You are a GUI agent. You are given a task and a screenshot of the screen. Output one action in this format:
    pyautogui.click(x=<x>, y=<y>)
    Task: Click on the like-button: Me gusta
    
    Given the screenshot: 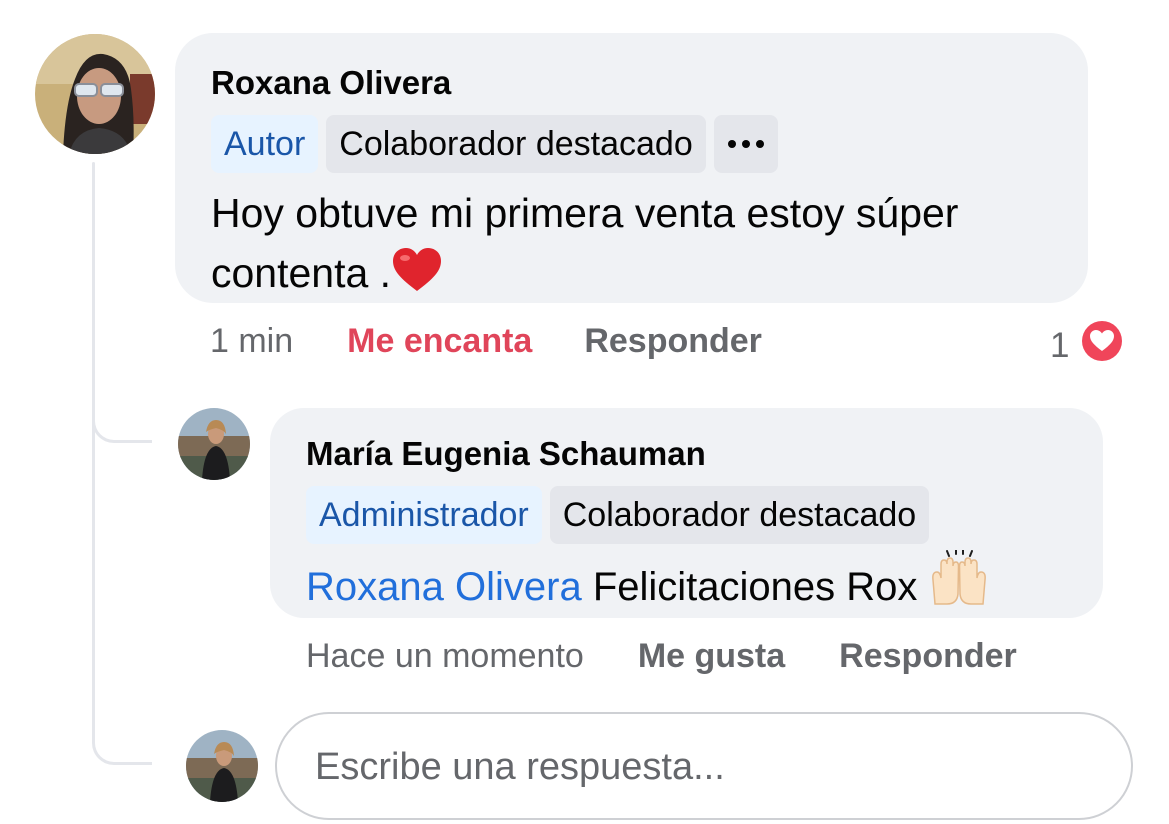 What is the action you would take?
    pyautogui.click(x=711, y=656)
    